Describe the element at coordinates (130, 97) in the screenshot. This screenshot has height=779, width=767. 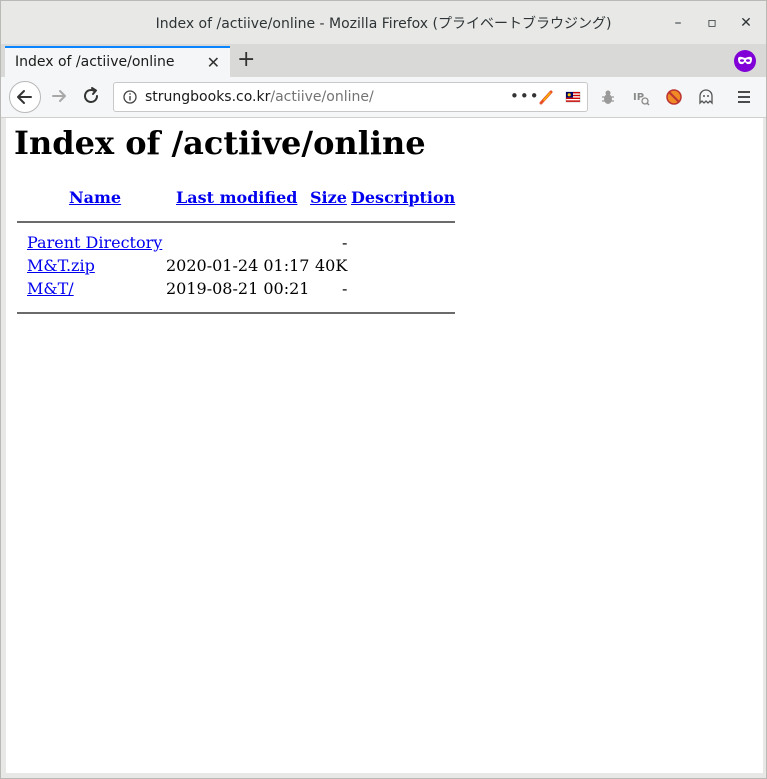
I see `site-info-icon` at that location.